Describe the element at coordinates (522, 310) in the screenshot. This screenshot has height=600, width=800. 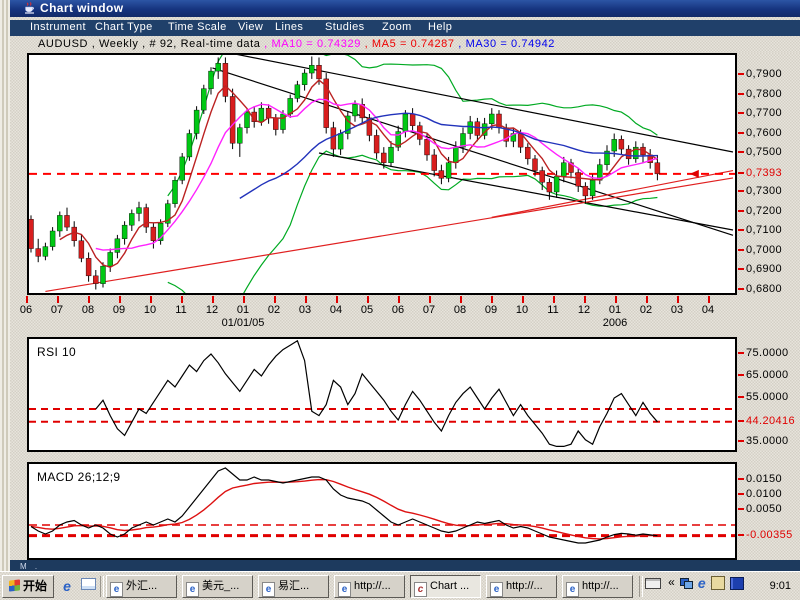
I see `time-axis-label: 10` at that location.